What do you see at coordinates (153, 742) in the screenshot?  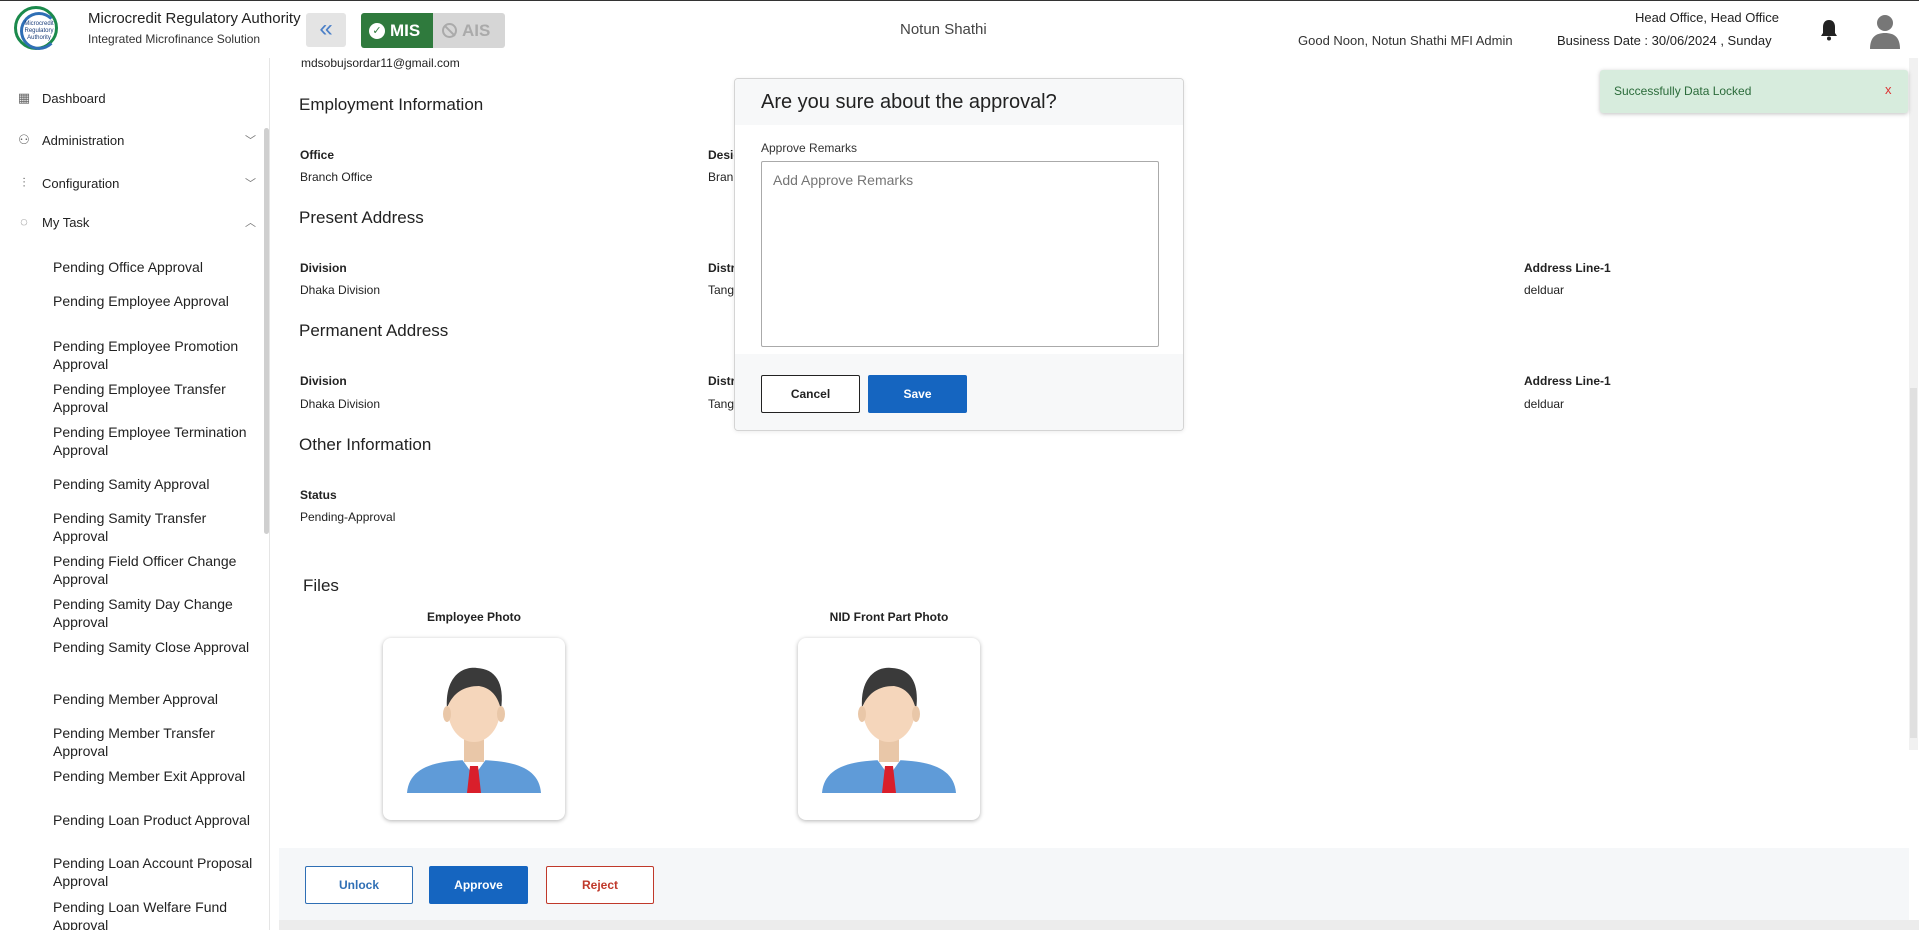 I see `task-pending-member-transfer-approval: Pending Member Transfer Approval` at bounding box center [153, 742].